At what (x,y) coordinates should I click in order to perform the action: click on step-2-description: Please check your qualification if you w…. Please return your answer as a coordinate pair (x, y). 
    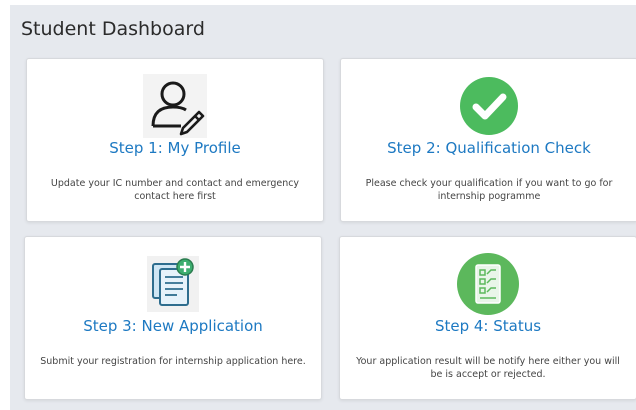
    Looking at the image, I should click on (489, 190).